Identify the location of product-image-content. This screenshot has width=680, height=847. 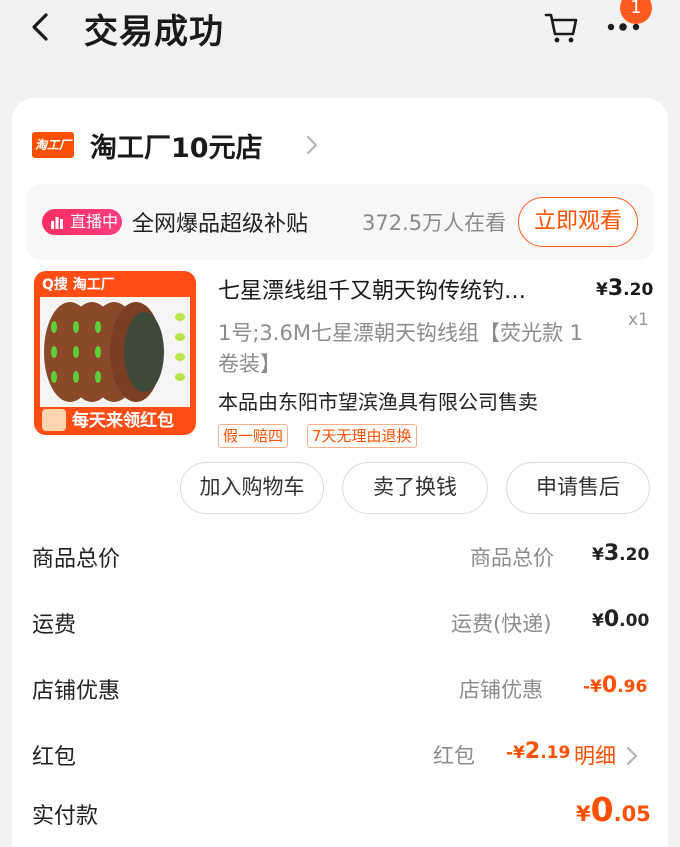
(115, 352).